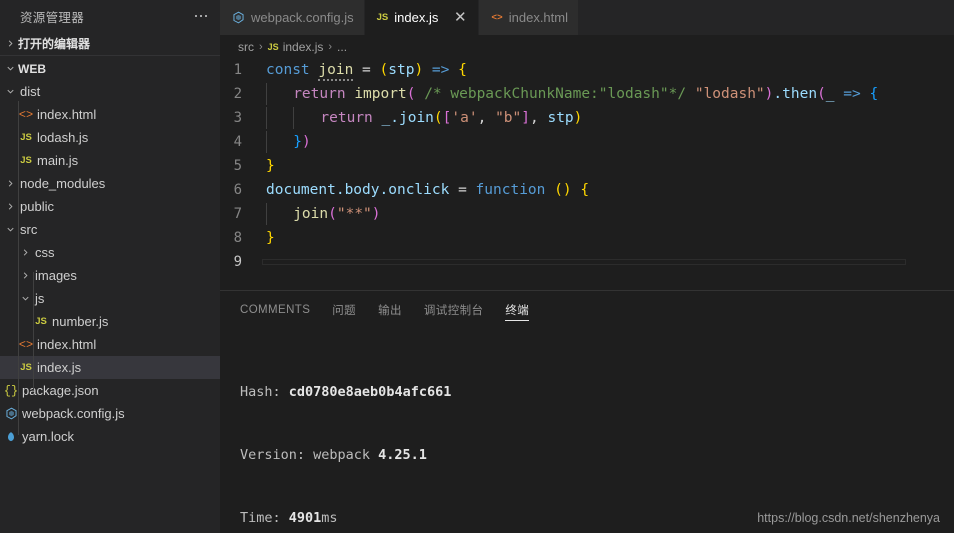 The height and width of the screenshot is (533, 954). I want to click on breadcrumb-item-file: index.js, so click(303, 47).